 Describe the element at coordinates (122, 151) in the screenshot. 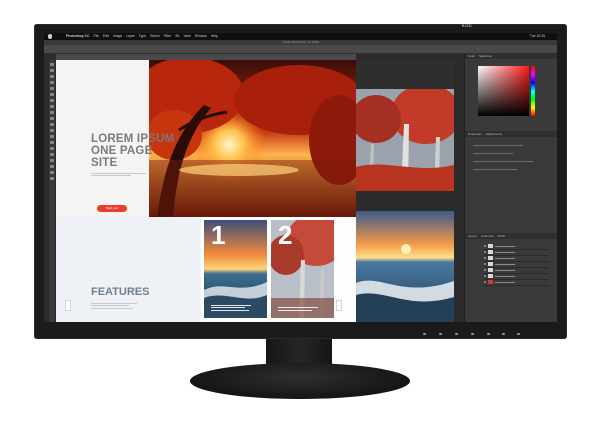

I see `hero-title-line: ONE PAGE` at that location.